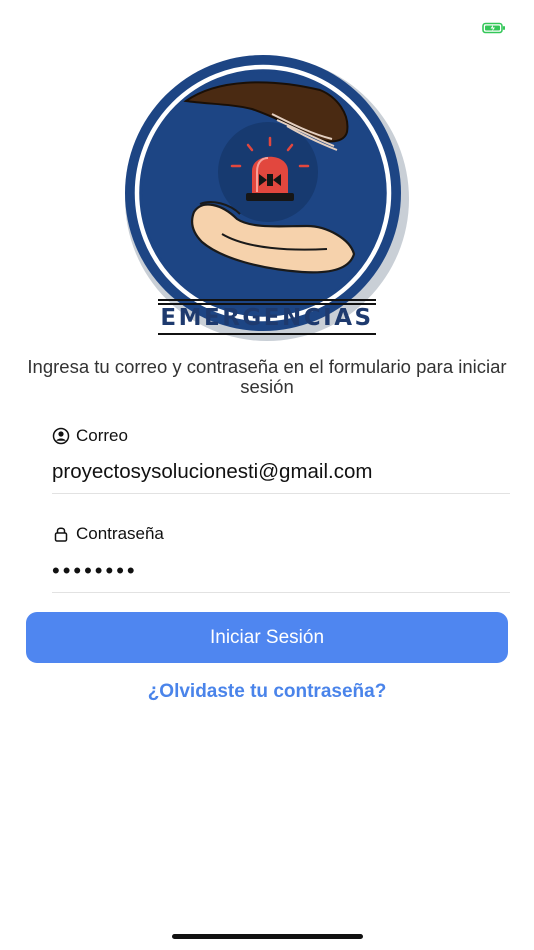  I want to click on logo-rule-bottom, so click(267, 334).